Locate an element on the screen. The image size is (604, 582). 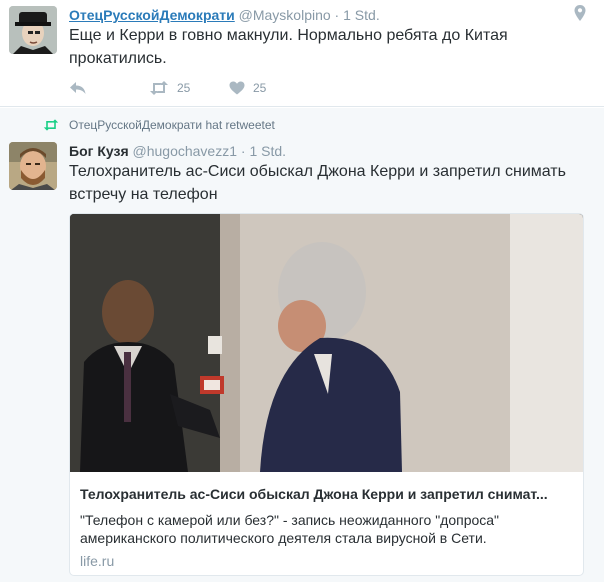
reply-icon is located at coordinates (78, 88).